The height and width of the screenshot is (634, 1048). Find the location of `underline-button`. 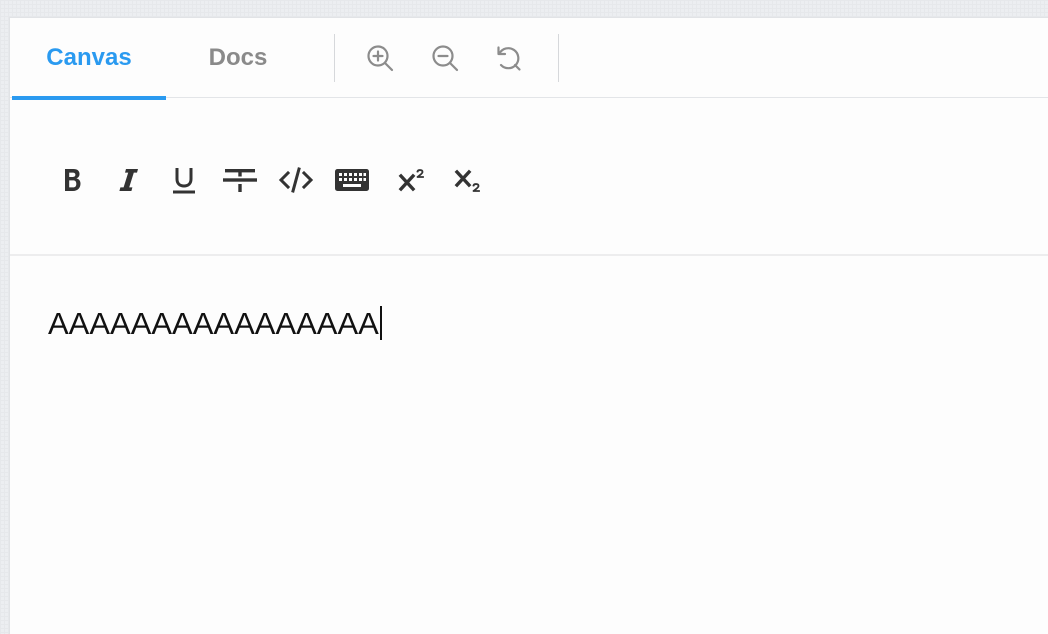

underline-button is located at coordinates (184, 180).